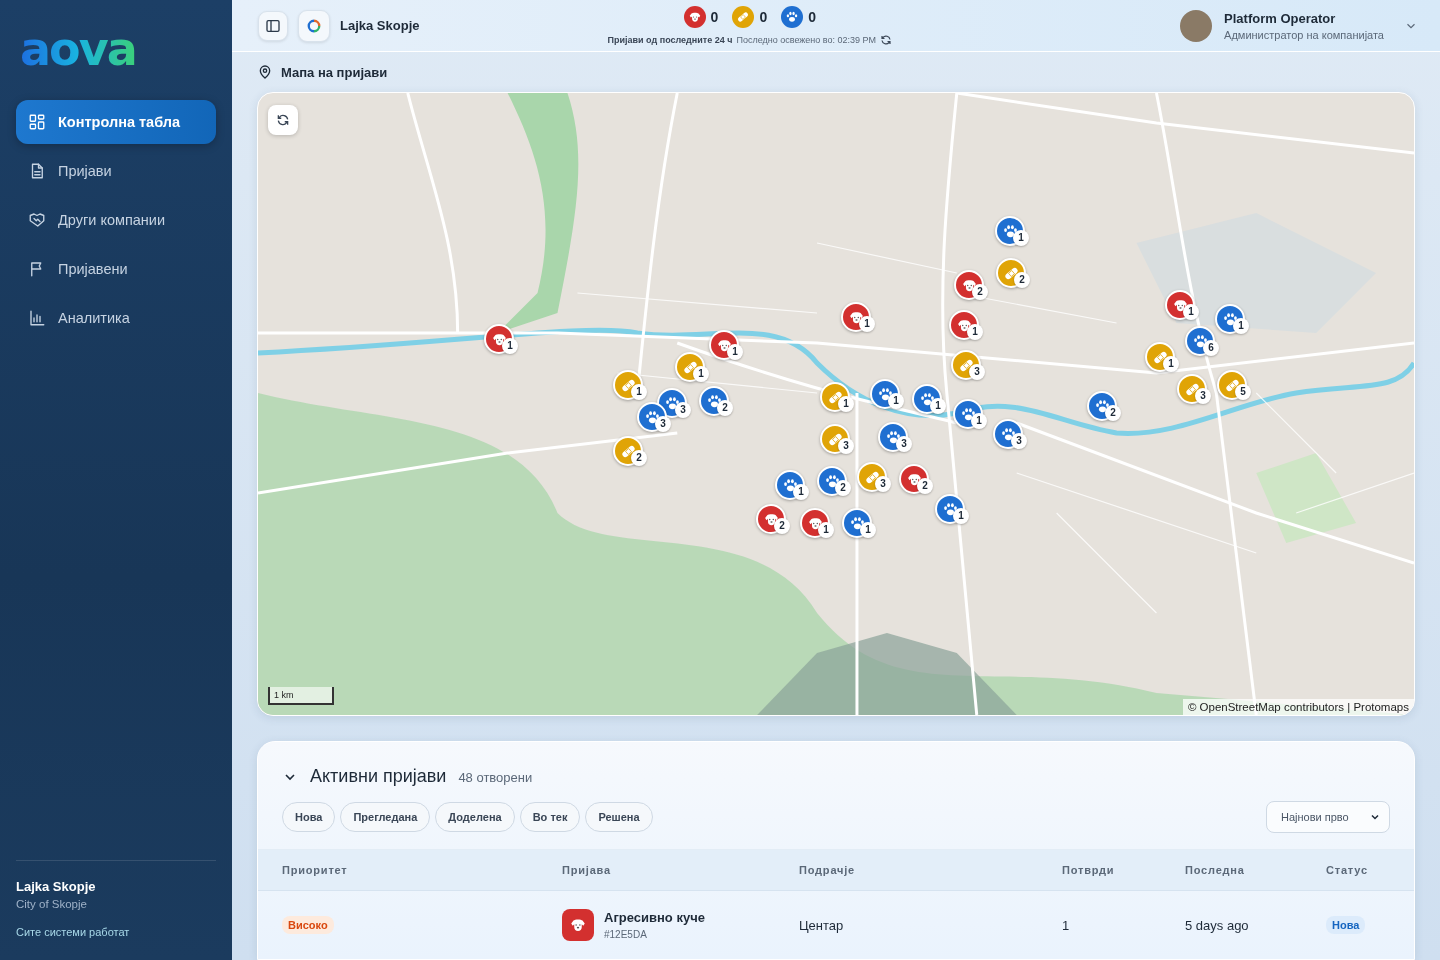 The height and width of the screenshot is (960, 1440). Describe the element at coordinates (550, 817) in the screenshot. I see `status-filter-chip: Во тек` at that location.